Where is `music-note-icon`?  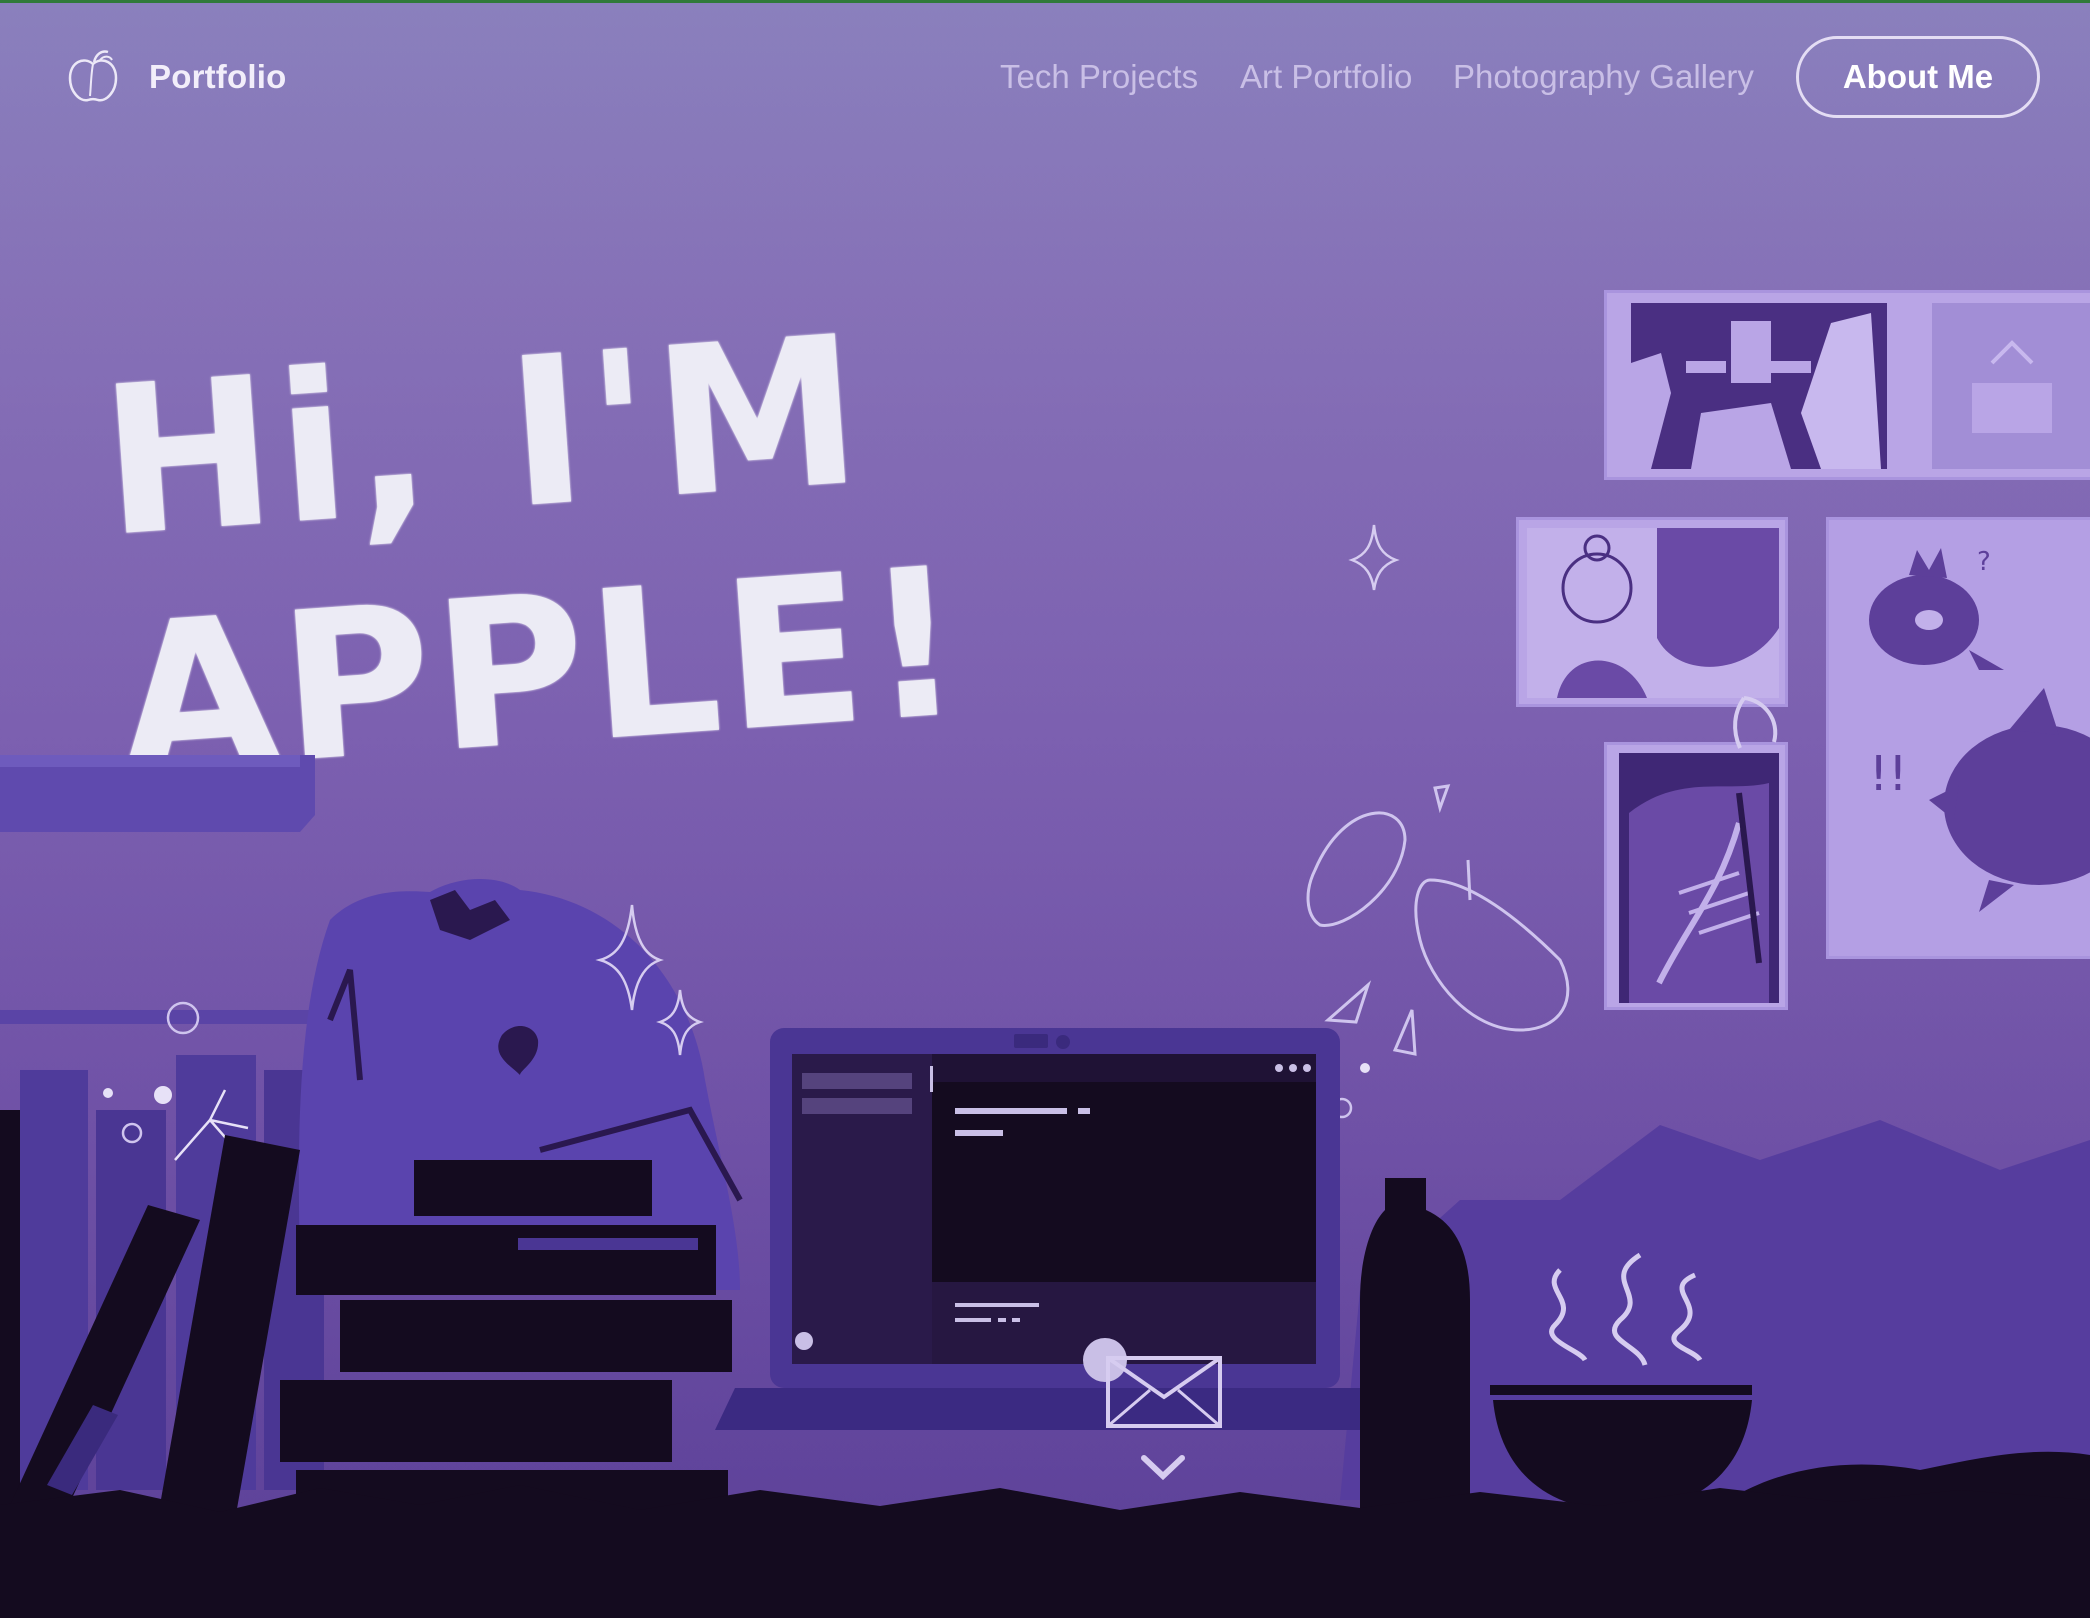
music-note-icon is located at coordinates (1755, 722).